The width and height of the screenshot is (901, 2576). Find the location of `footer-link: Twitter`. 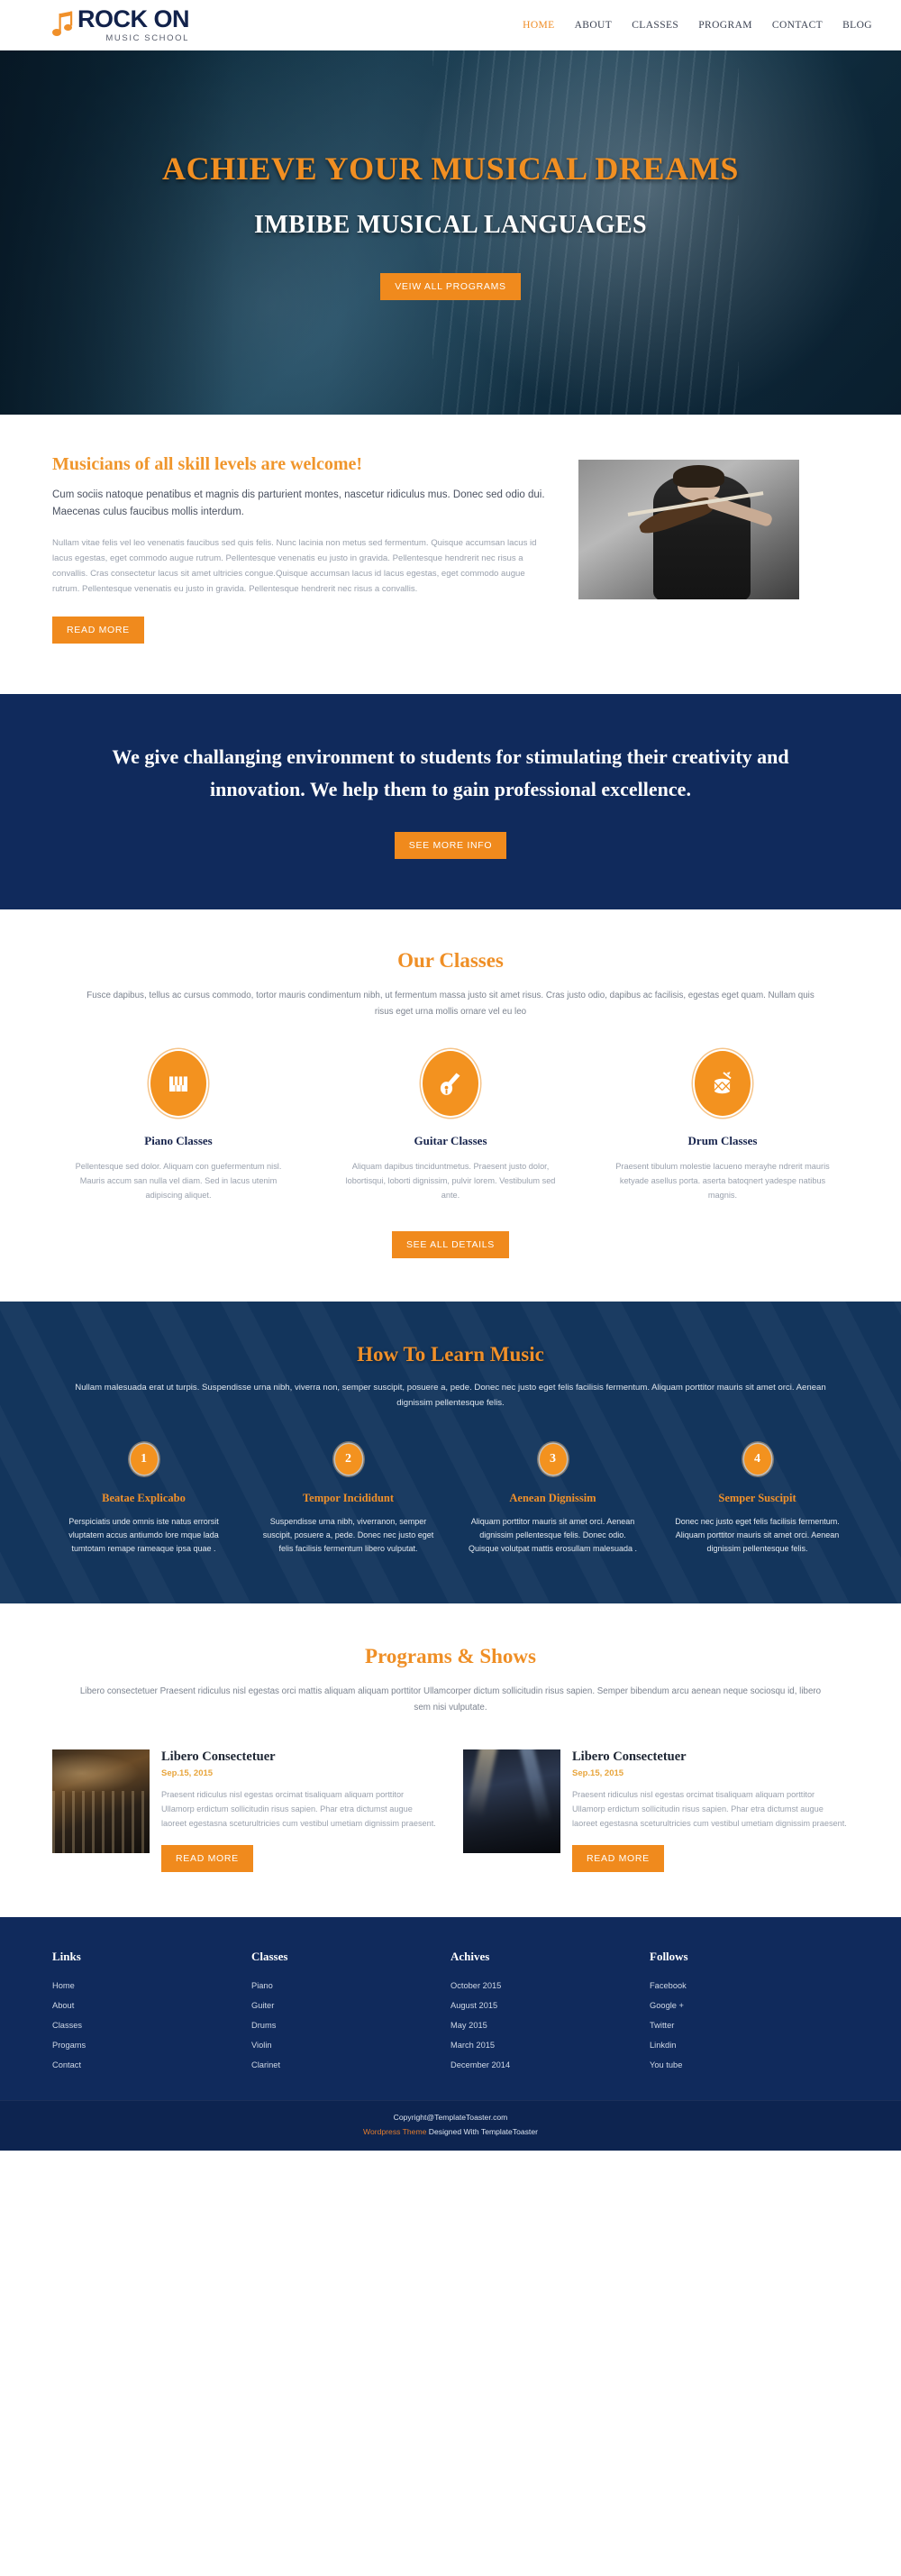

footer-link: Twitter is located at coordinates (749, 2025).